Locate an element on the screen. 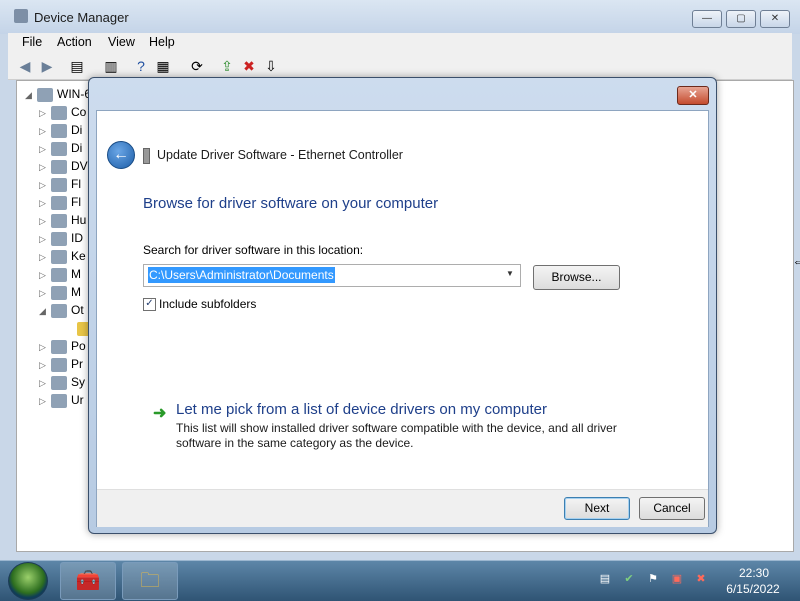 The image size is (800, 601). dialog-close-button: ✕ is located at coordinates (693, 95).